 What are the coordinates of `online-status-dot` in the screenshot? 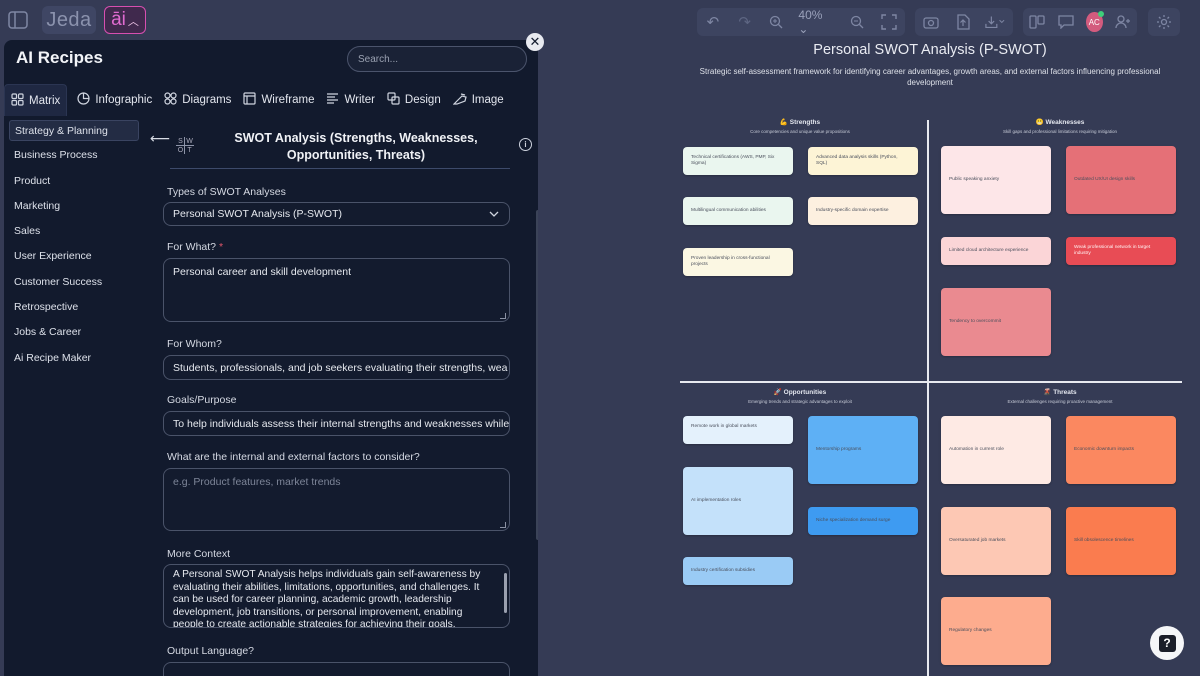 It's located at (1100, 14).